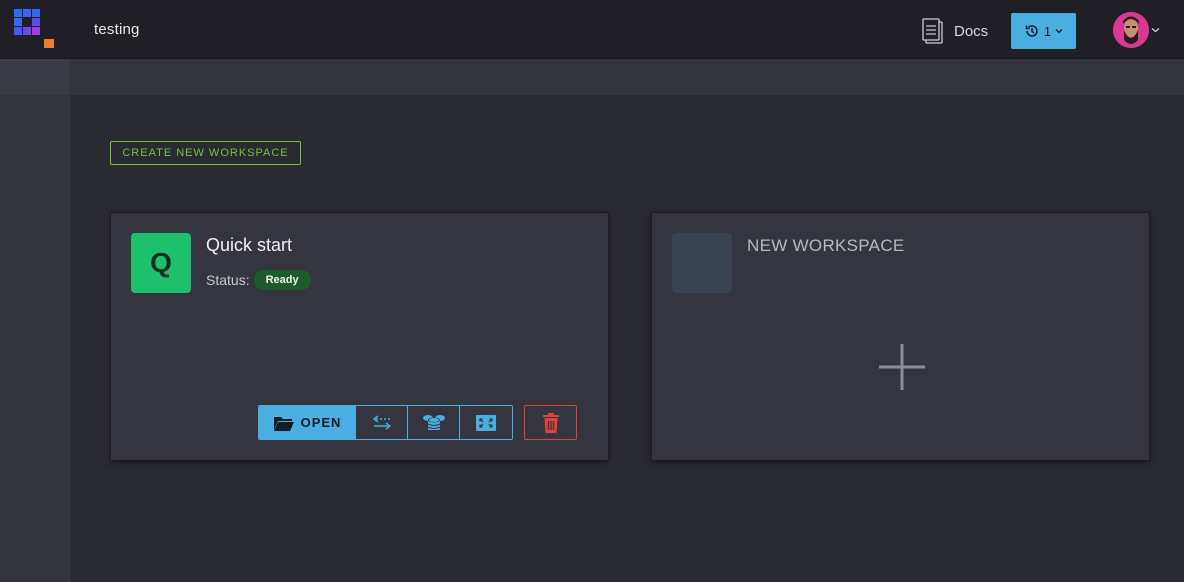 Image resolution: width=1184 pixels, height=582 pixels. I want to click on workspace-status: Status: Ready, so click(258, 280).